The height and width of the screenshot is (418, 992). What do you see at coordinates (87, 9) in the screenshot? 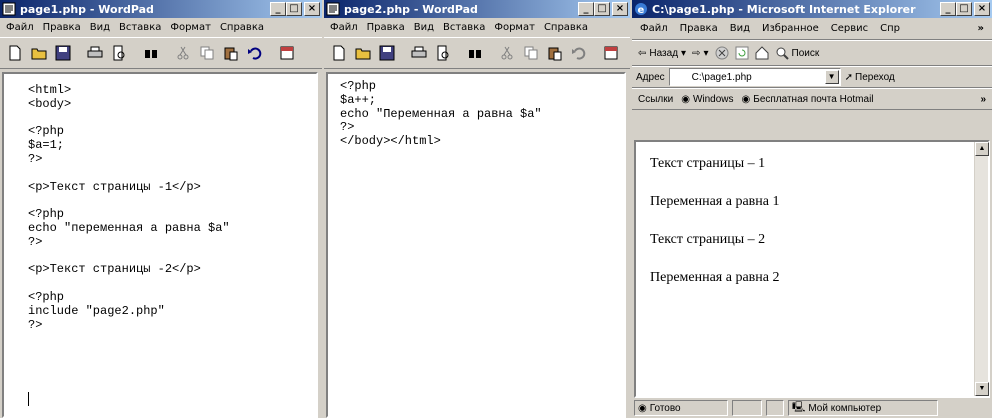
I see `window-title: page1.php - WordPad` at bounding box center [87, 9].